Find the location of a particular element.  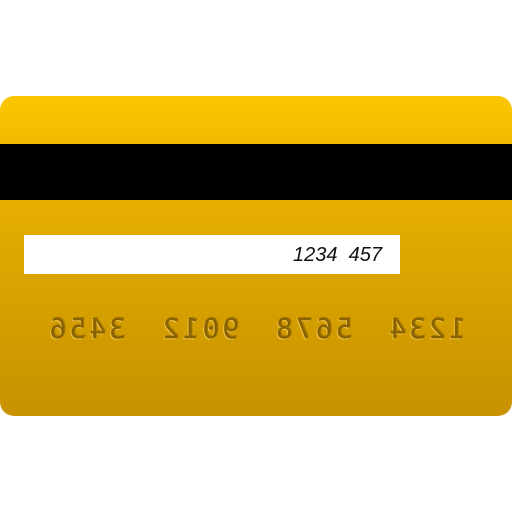

security-code: 1234 457 is located at coordinates (337, 255).